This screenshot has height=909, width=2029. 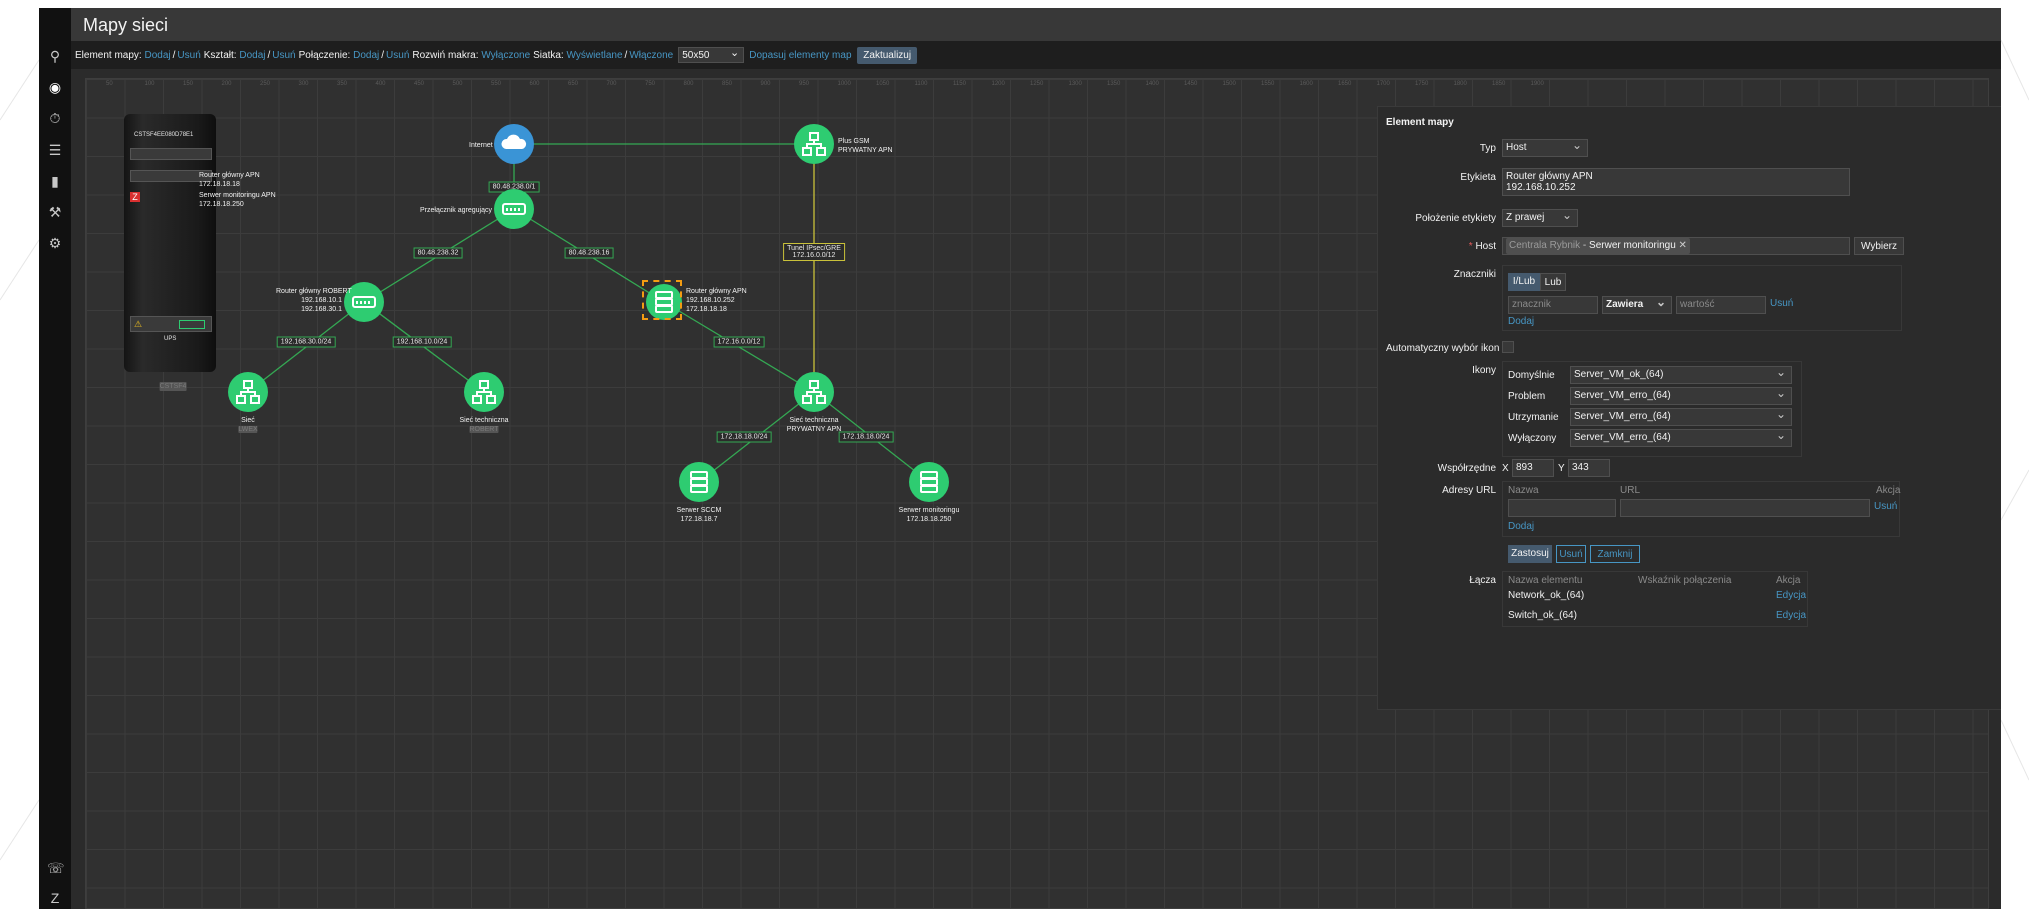 I want to click on net-node, so click(x=248, y=392).